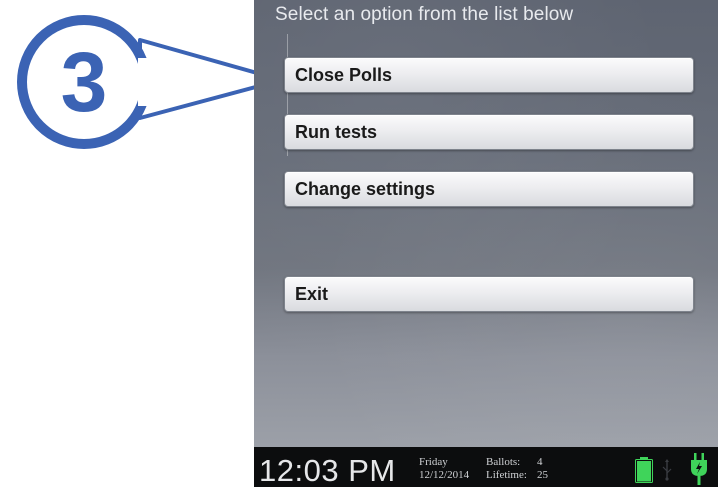 This screenshot has height=489, width=718. I want to click on date-label: 12/12/2014, so click(444, 475).